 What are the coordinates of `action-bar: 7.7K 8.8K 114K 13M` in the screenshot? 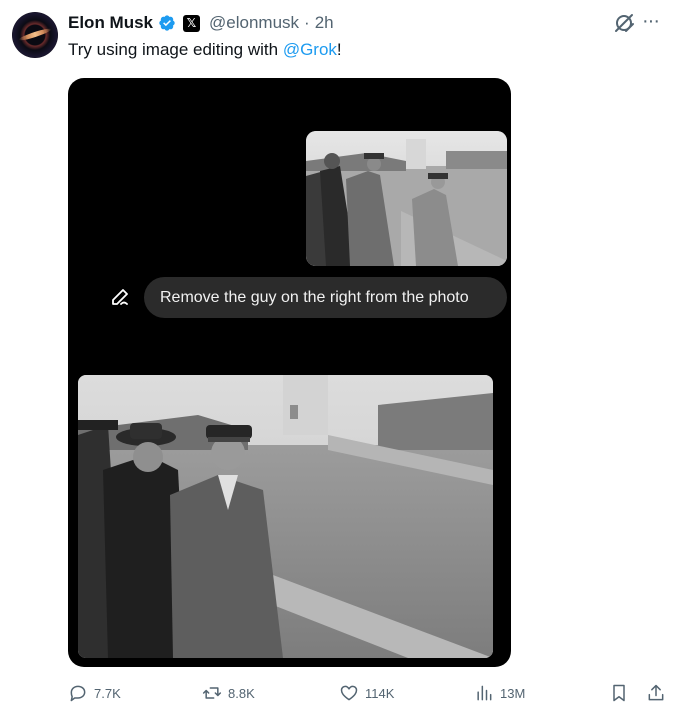 It's located at (350, 694).